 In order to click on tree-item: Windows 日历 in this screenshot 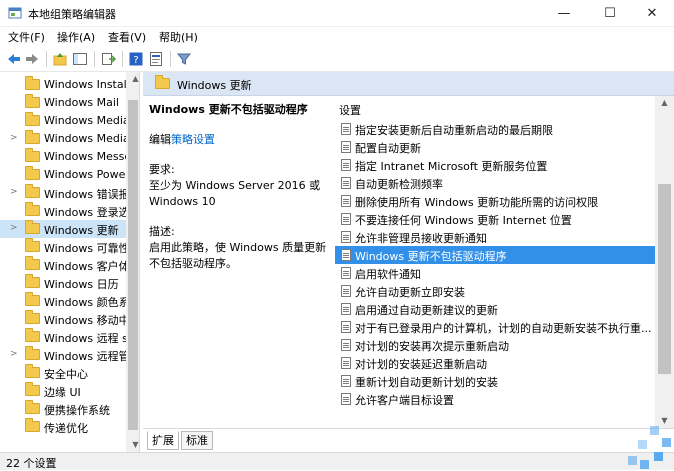, I will do `click(63, 283)`.